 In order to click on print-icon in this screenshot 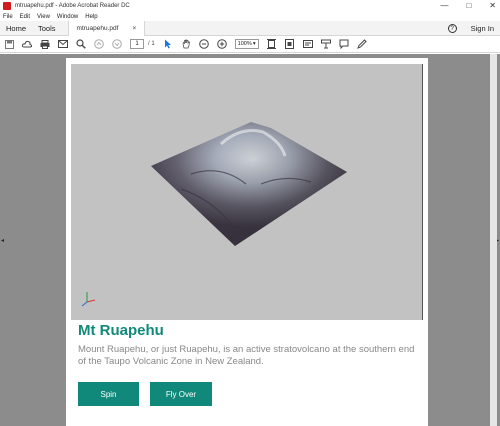, I will do `click(45, 44)`.